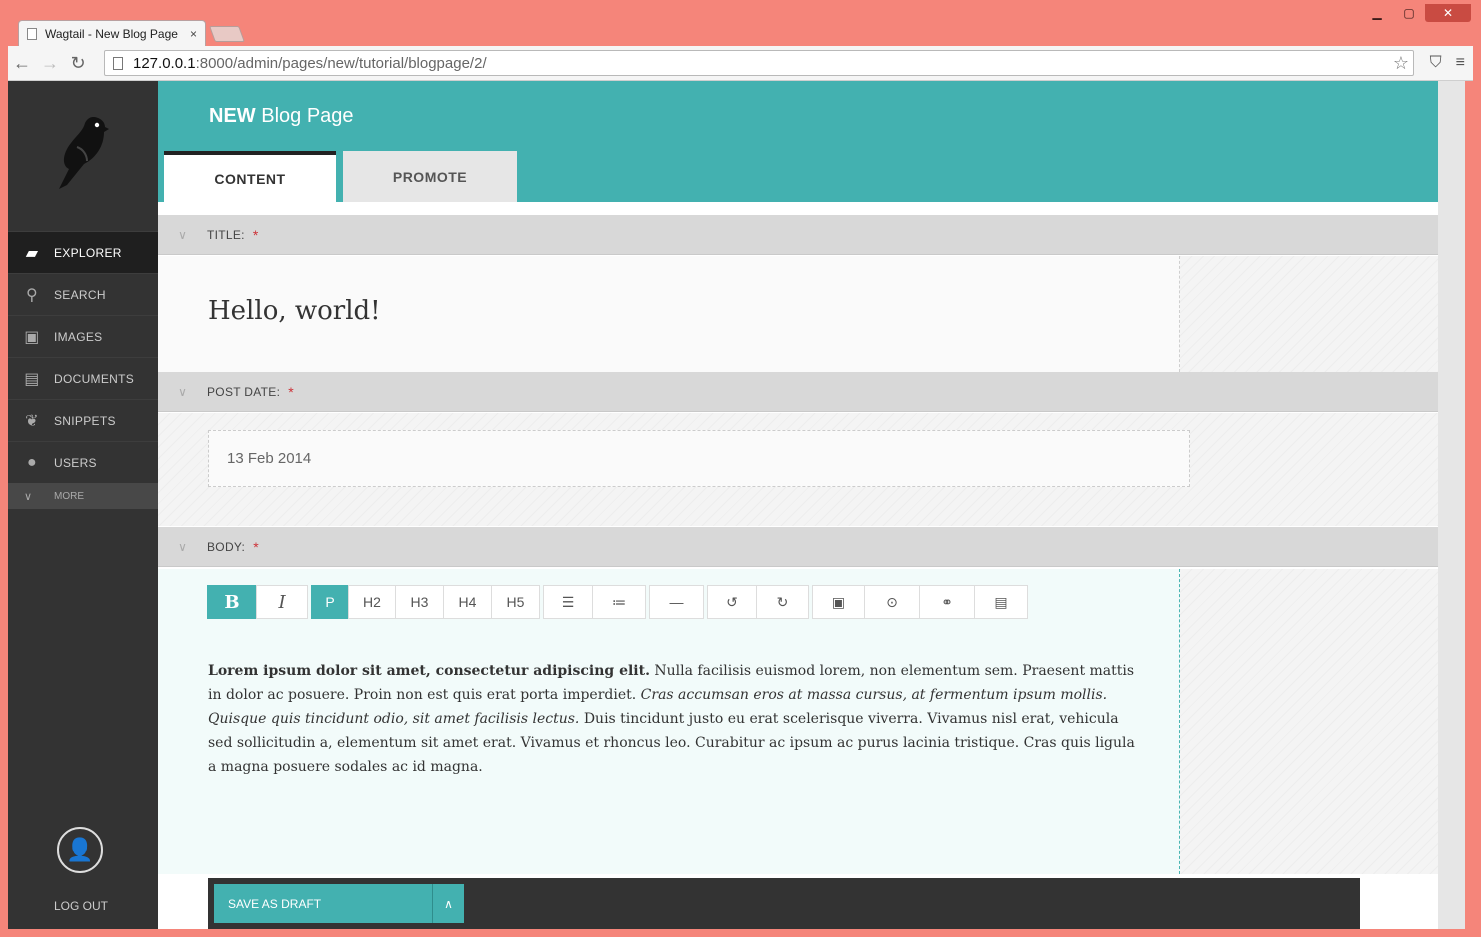  I want to click on page-header: NEW Blog Page CONTENT PROMOTE, so click(798, 141).